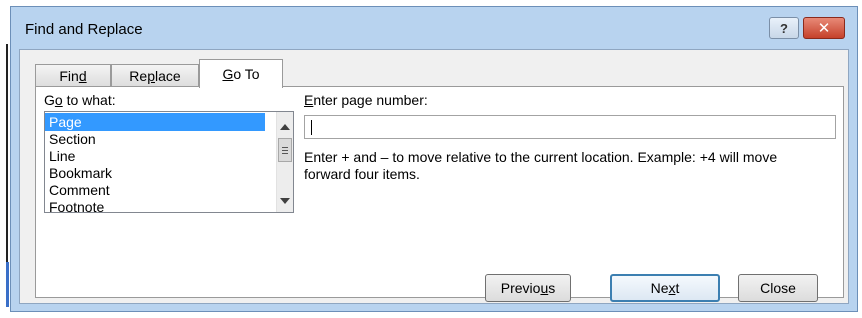 The width and height of the screenshot is (862, 318). What do you see at coordinates (155, 122) in the screenshot?
I see `list-item-page: Page` at bounding box center [155, 122].